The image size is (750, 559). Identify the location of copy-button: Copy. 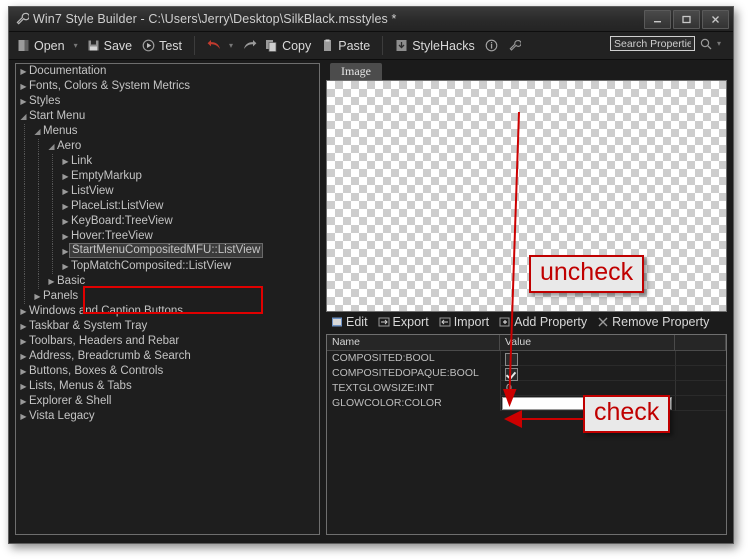
(288, 46).